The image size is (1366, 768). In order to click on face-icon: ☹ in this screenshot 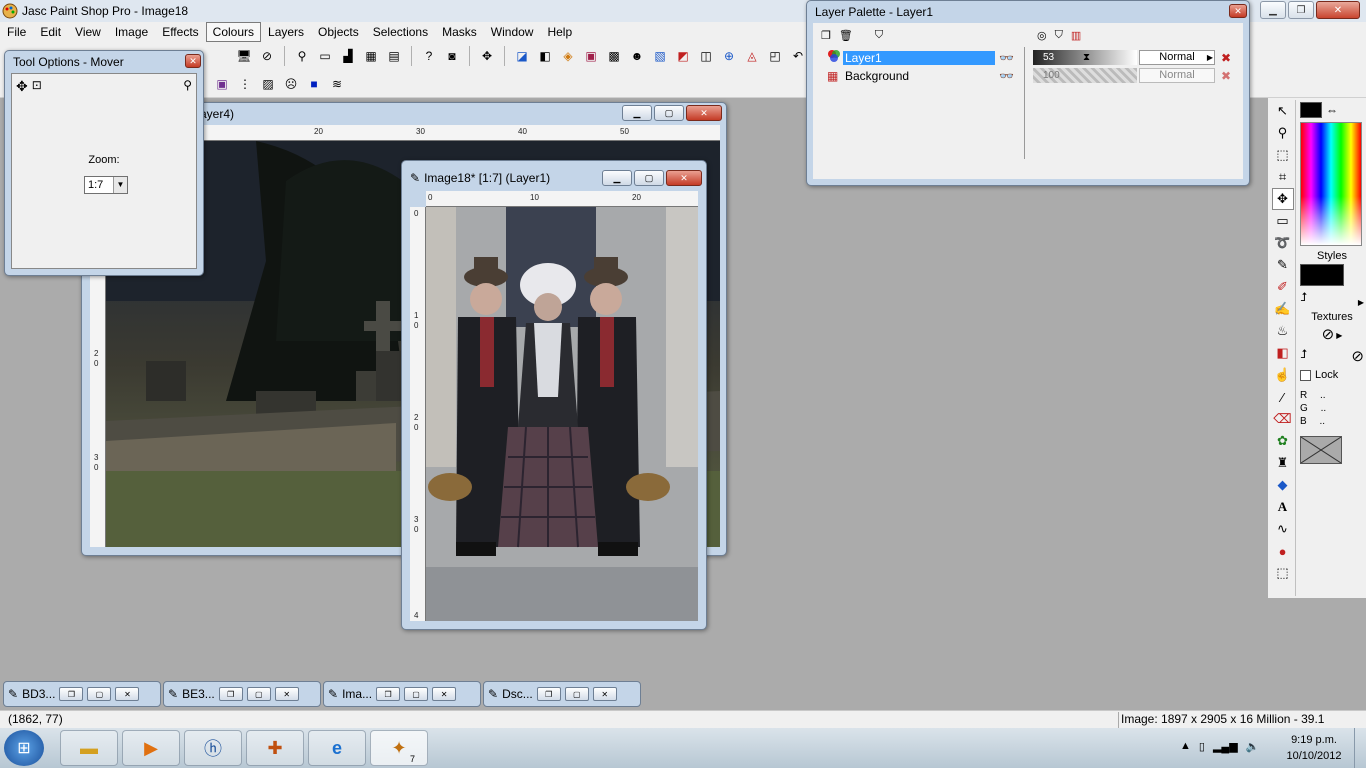, I will do `click(291, 84)`.